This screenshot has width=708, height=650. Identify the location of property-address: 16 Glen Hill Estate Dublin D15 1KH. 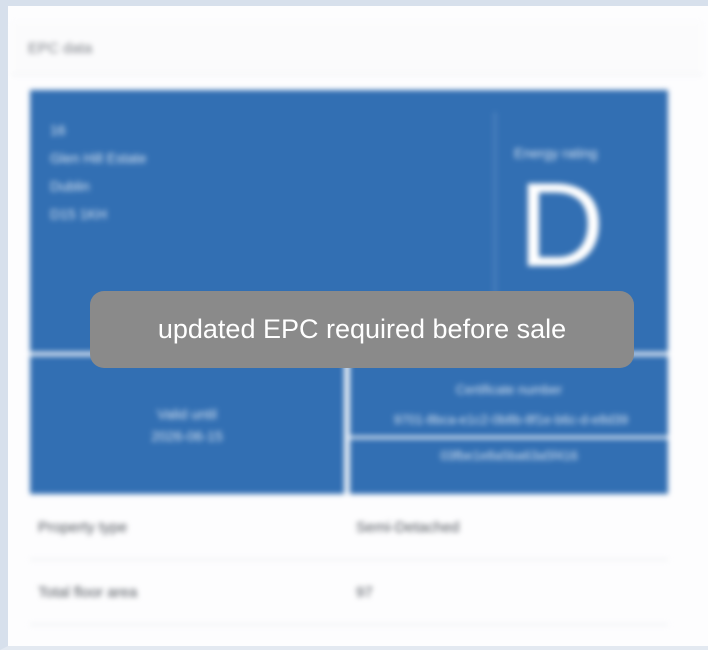
(98, 172).